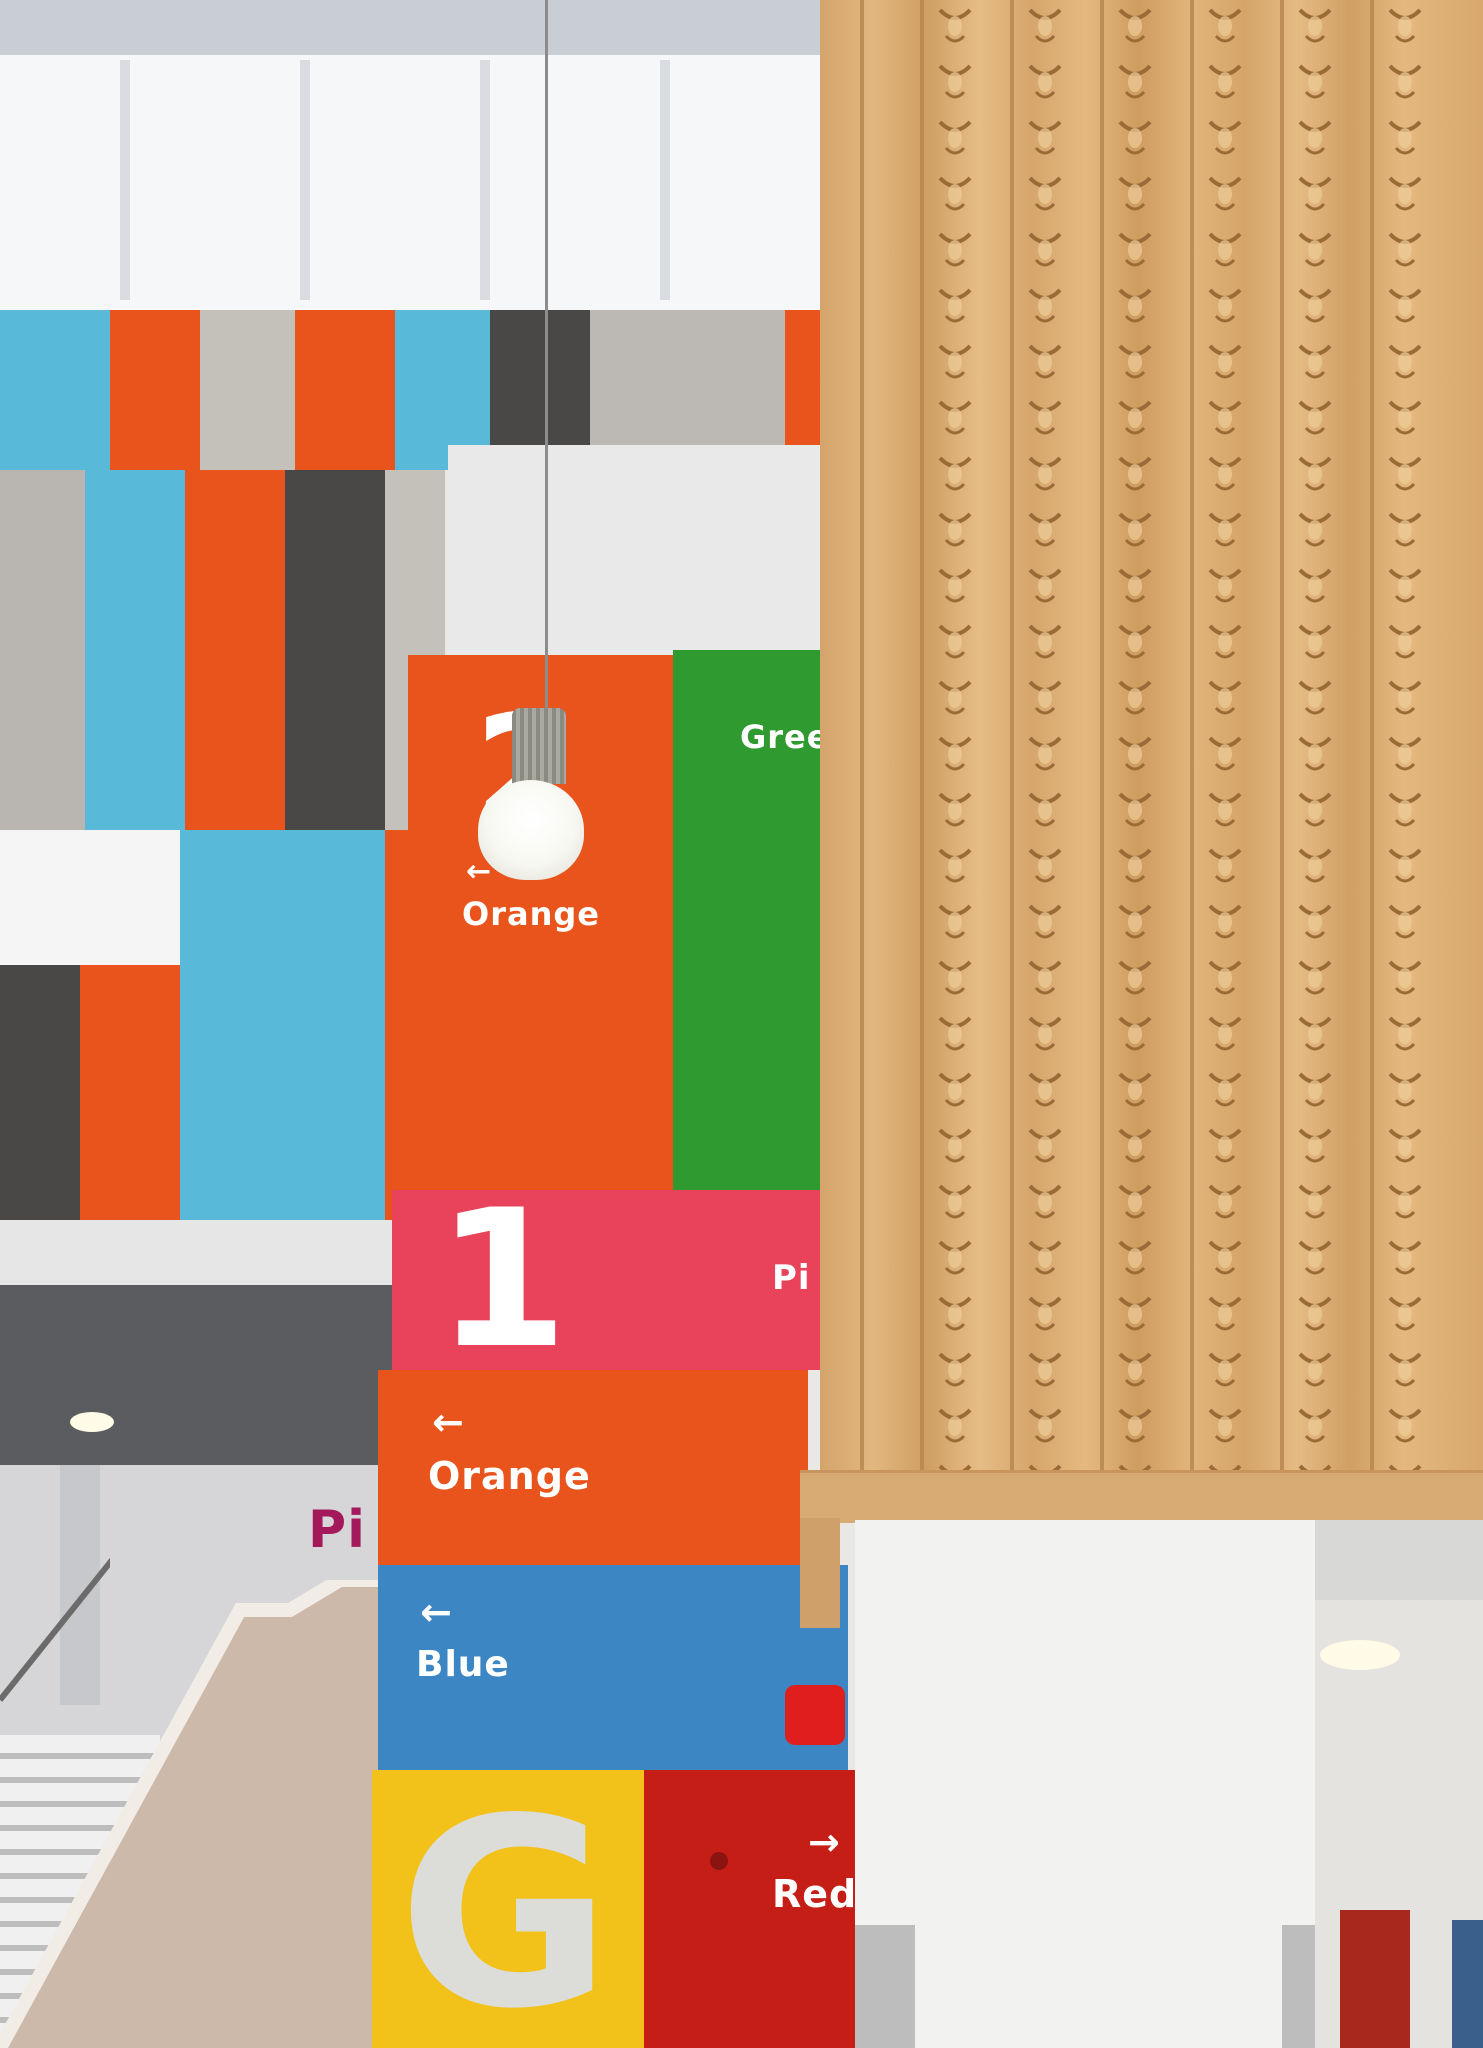 This screenshot has width=1483, height=2048. I want to click on floor1-number: 1, so click(502, 1279).